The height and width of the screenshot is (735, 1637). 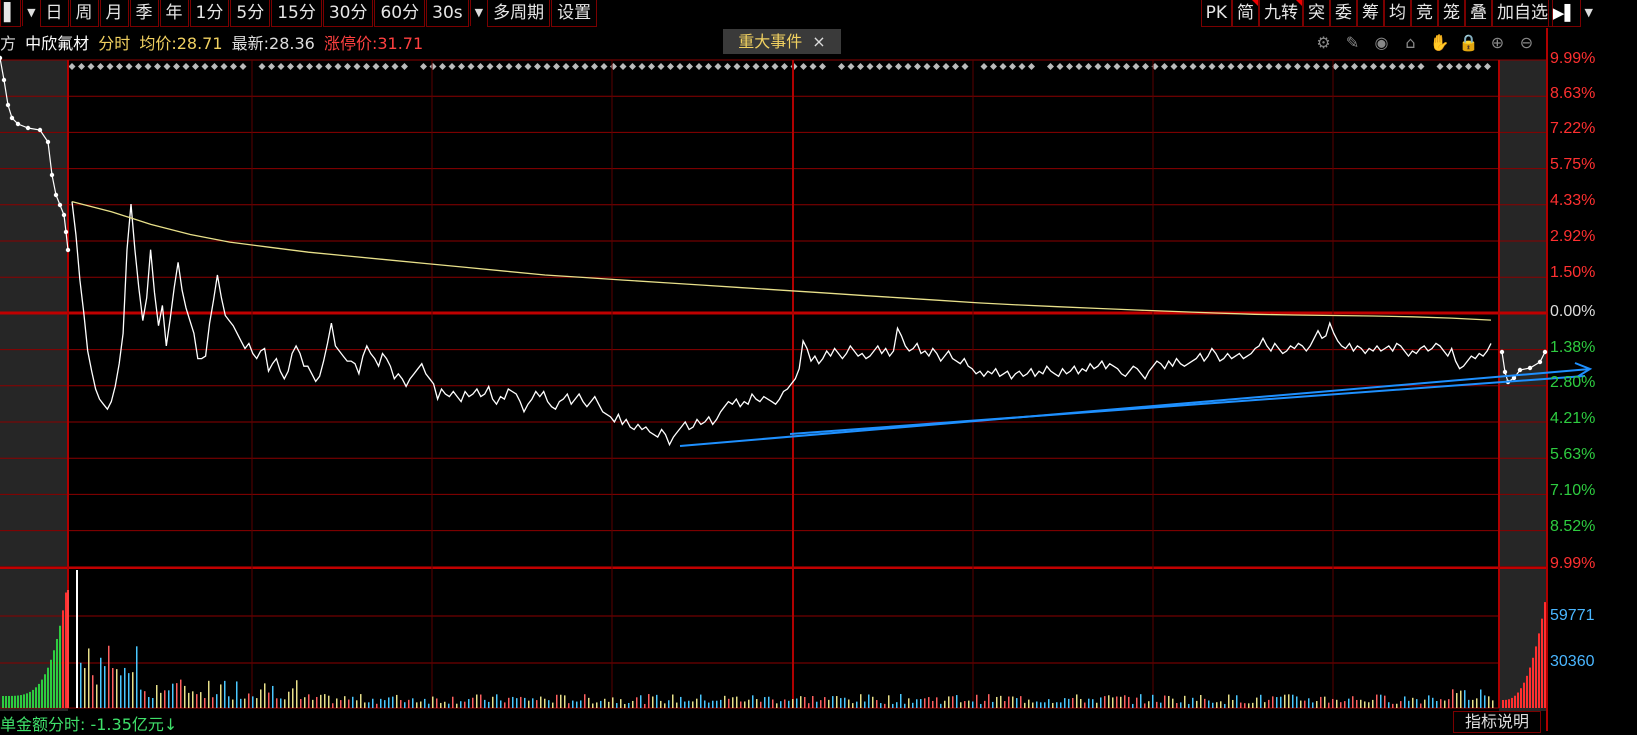 What do you see at coordinates (519, 13) in the screenshot?
I see `period-button: 多周期` at bounding box center [519, 13].